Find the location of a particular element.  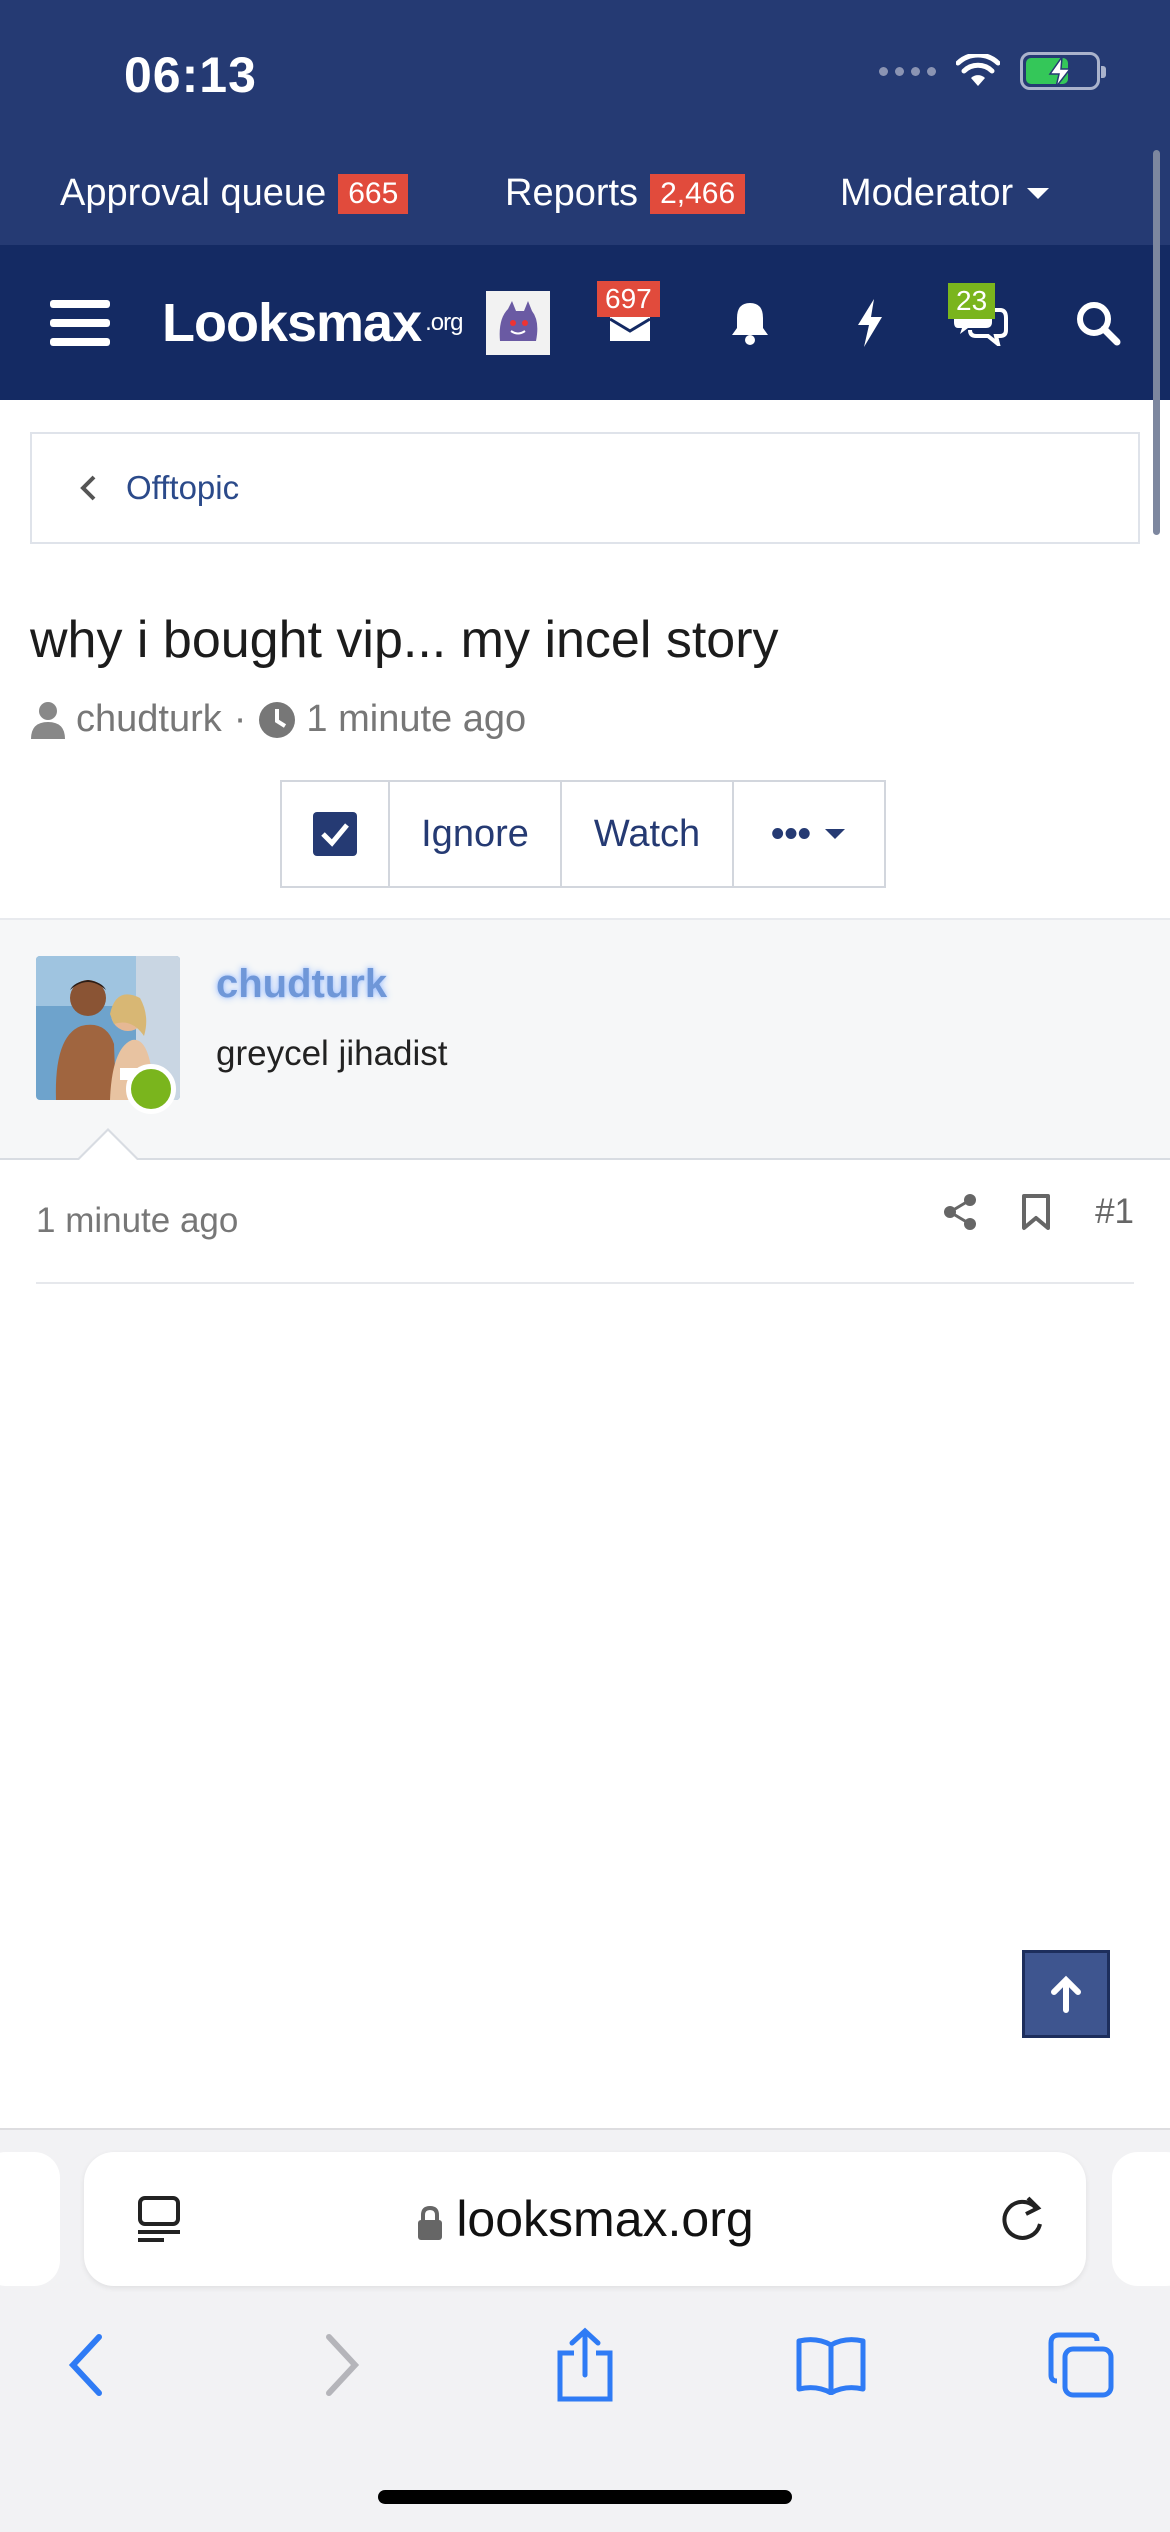

status-icons is located at coordinates (992, 71).